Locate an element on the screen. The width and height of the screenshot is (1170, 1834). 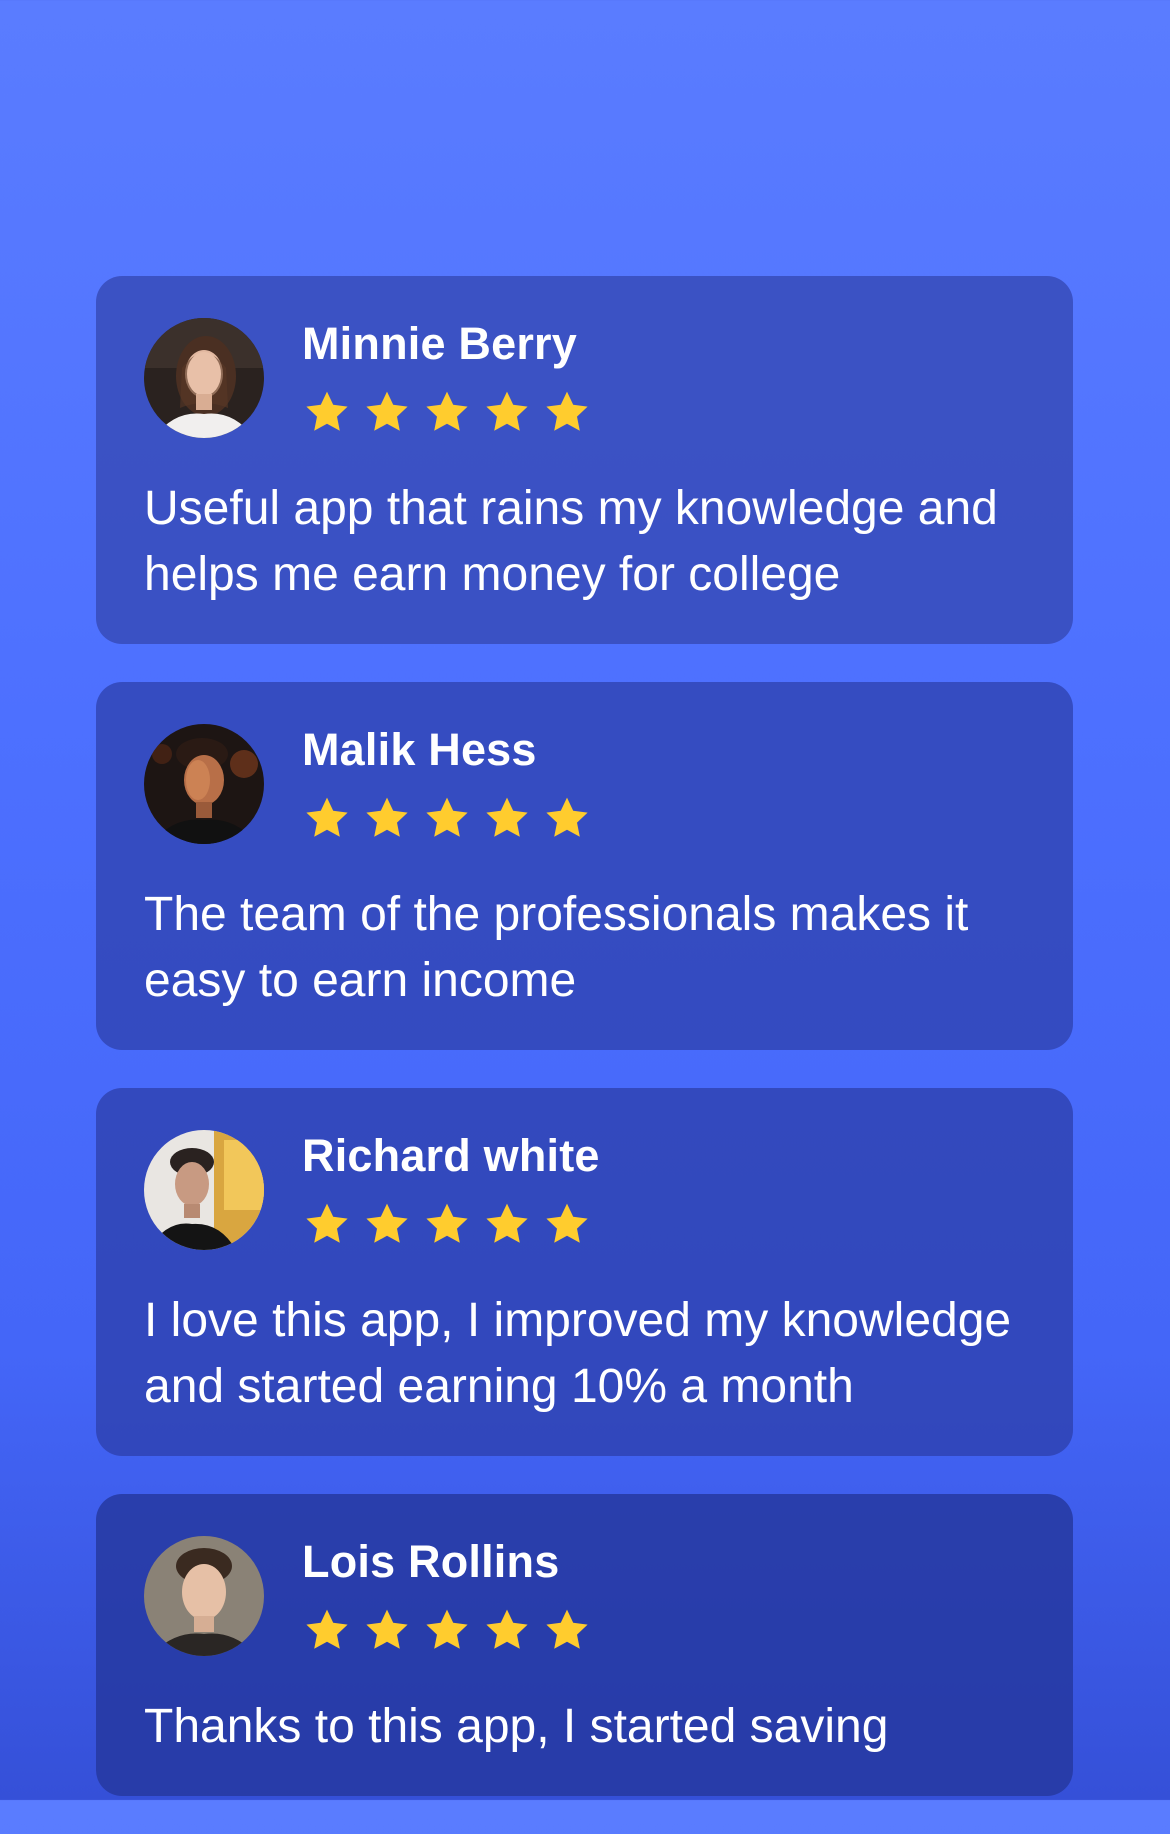
review-meta: Minnie Berry is located at coordinates (447, 377).